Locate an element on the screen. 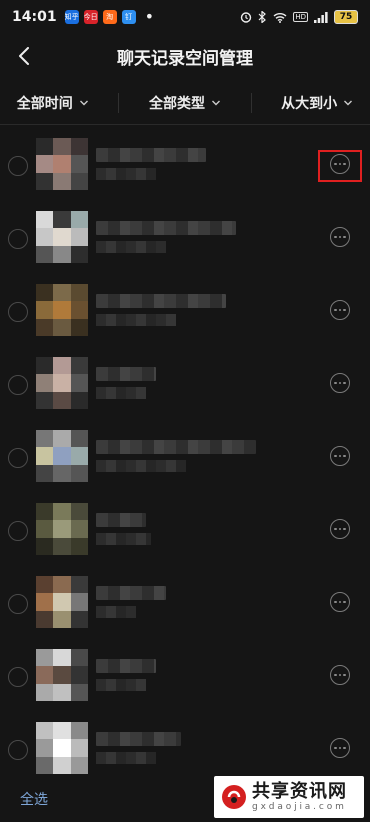 The image size is (370, 822). app-notification-icon-zhihu: 知乎 is located at coordinates (71, 17).